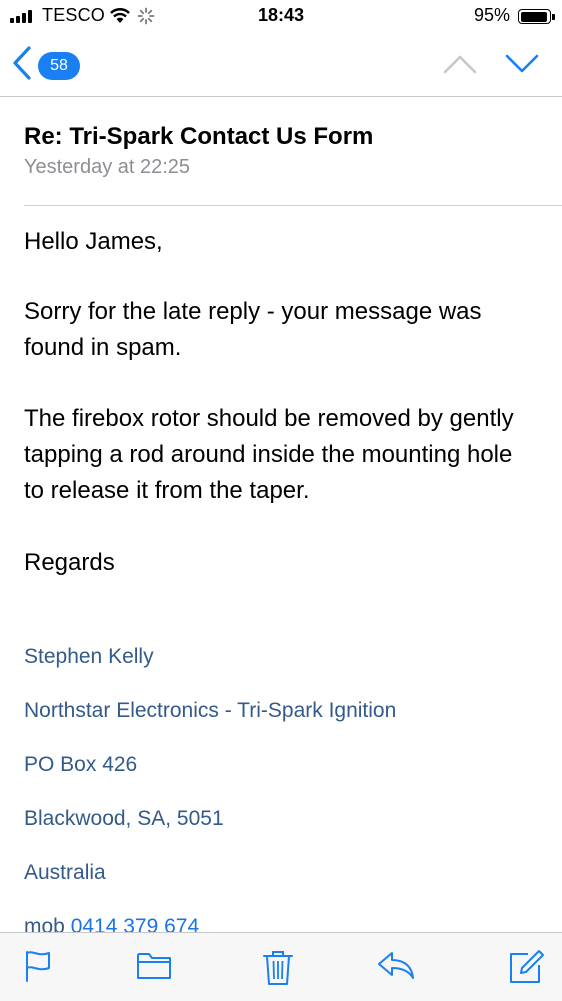 This screenshot has height=1001, width=562. Describe the element at coordinates (522, 65) in the screenshot. I see `chevron-down-icon` at that location.